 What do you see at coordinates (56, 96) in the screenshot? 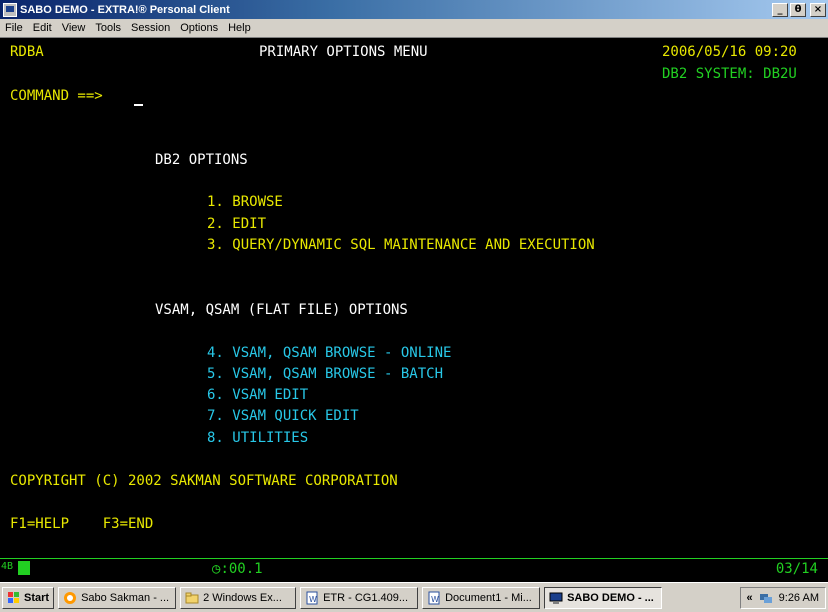
I see `command-label: COMMAND ==>` at bounding box center [56, 96].